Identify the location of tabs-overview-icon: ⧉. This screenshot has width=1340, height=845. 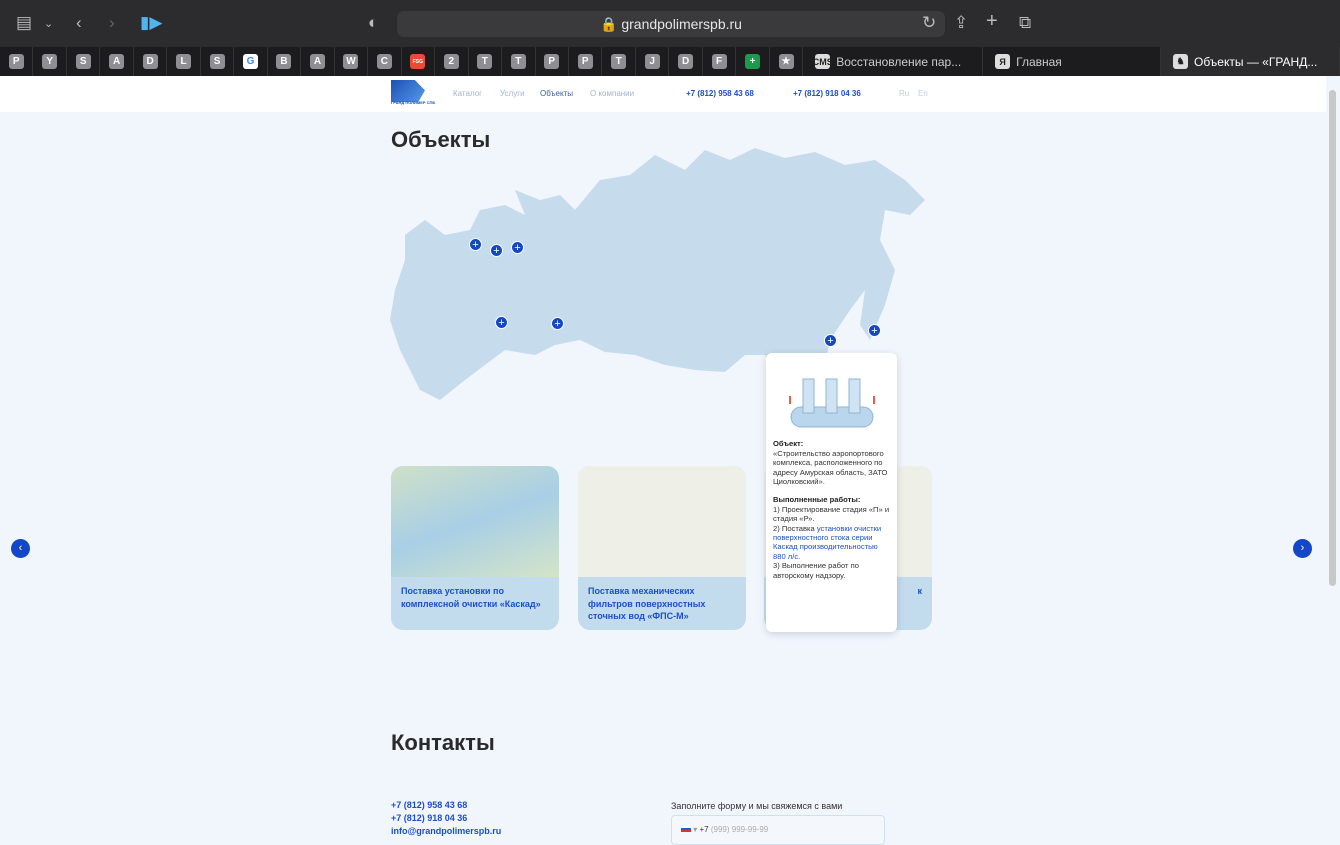
(1025, 23).